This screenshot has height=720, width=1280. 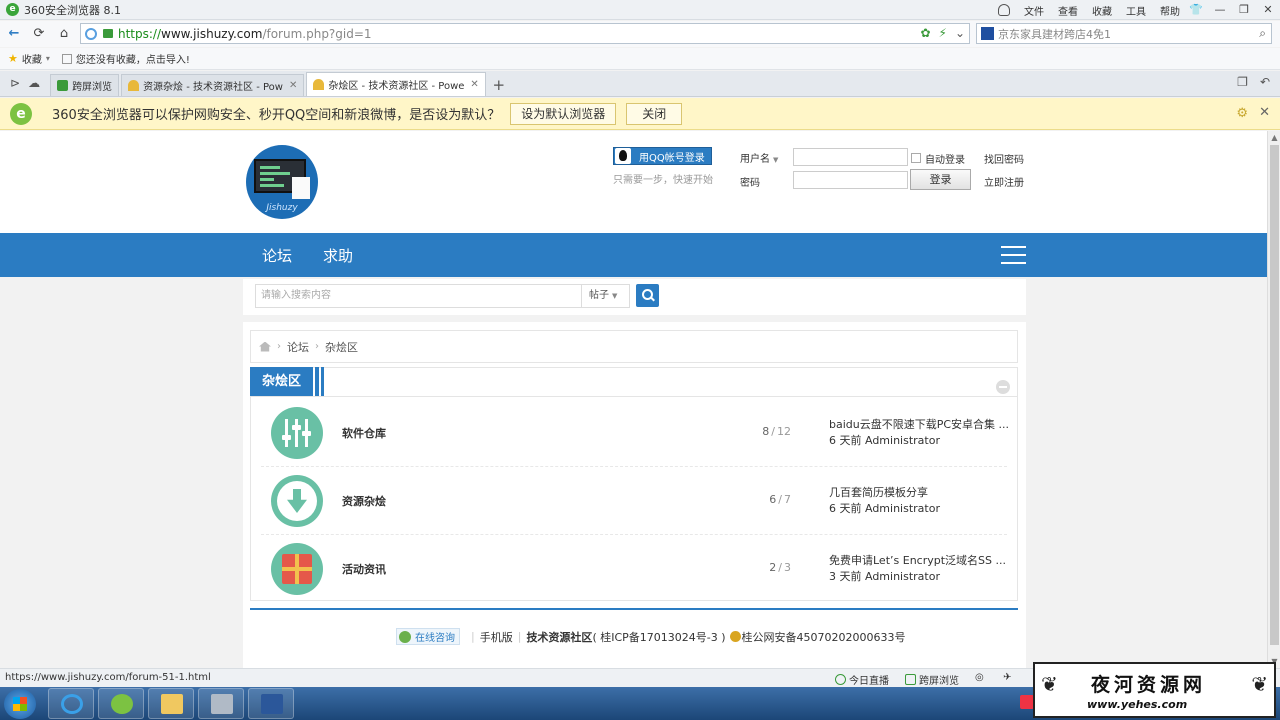 I want to click on sliders-icon, so click(x=297, y=433).